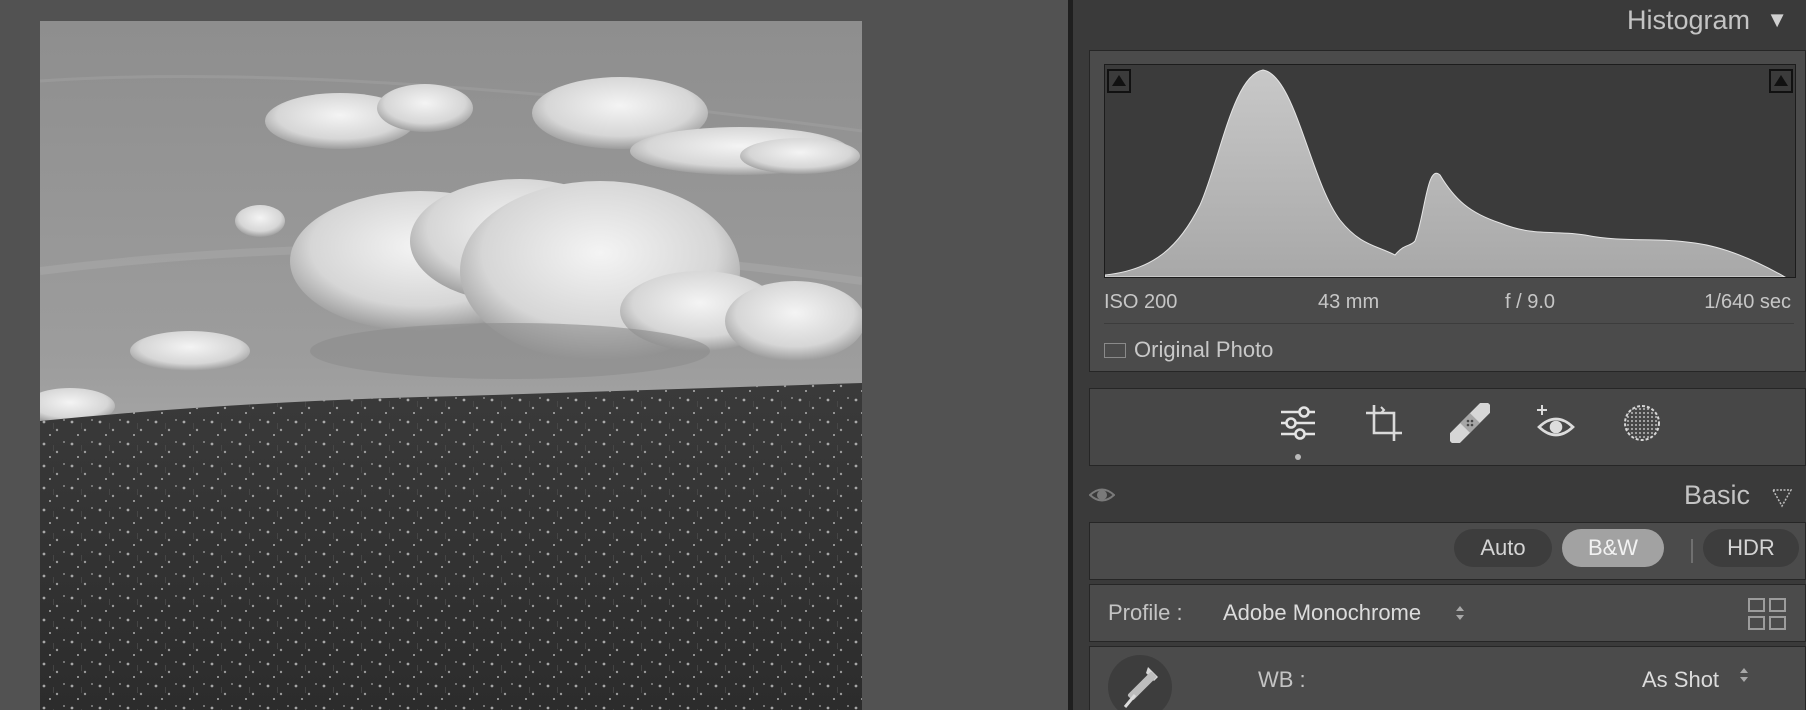 Image resolution: width=1806 pixels, height=710 pixels. Describe the element at coordinates (1141, 302) in the screenshot. I see `exif-iso: ISO 200` at that location.